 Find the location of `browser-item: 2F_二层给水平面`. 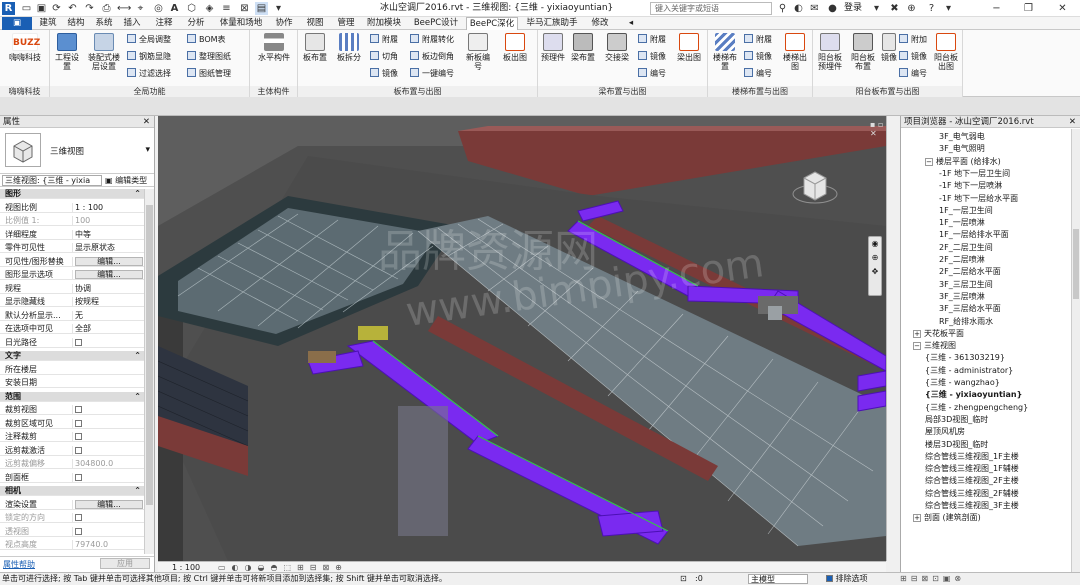

browser-item: 2F_二层给水平面 is located at coordinates (970, 272).